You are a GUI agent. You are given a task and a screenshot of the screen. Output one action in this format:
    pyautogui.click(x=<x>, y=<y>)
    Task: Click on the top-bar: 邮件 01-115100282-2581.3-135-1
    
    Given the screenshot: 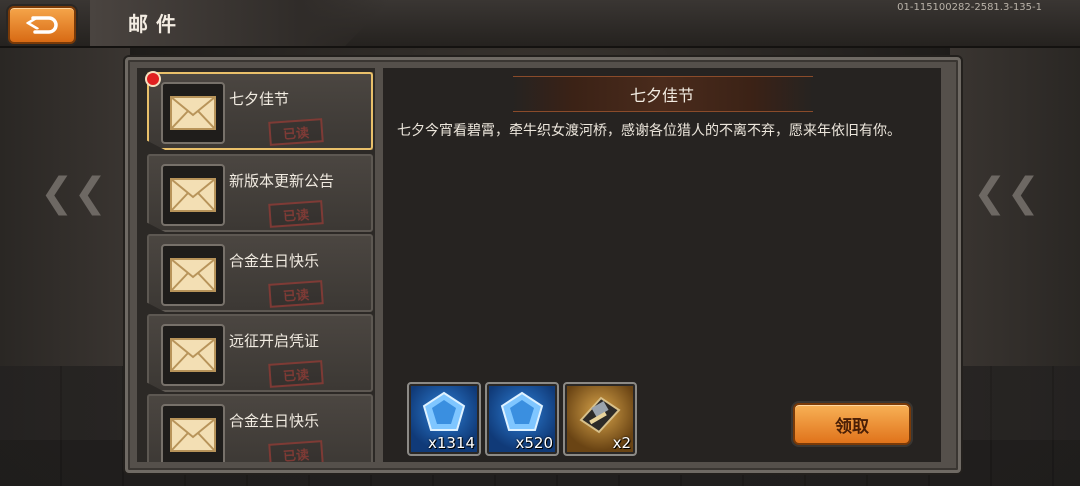 What is the action you would take?
    pyautogui.click(x=540, y=24)
    